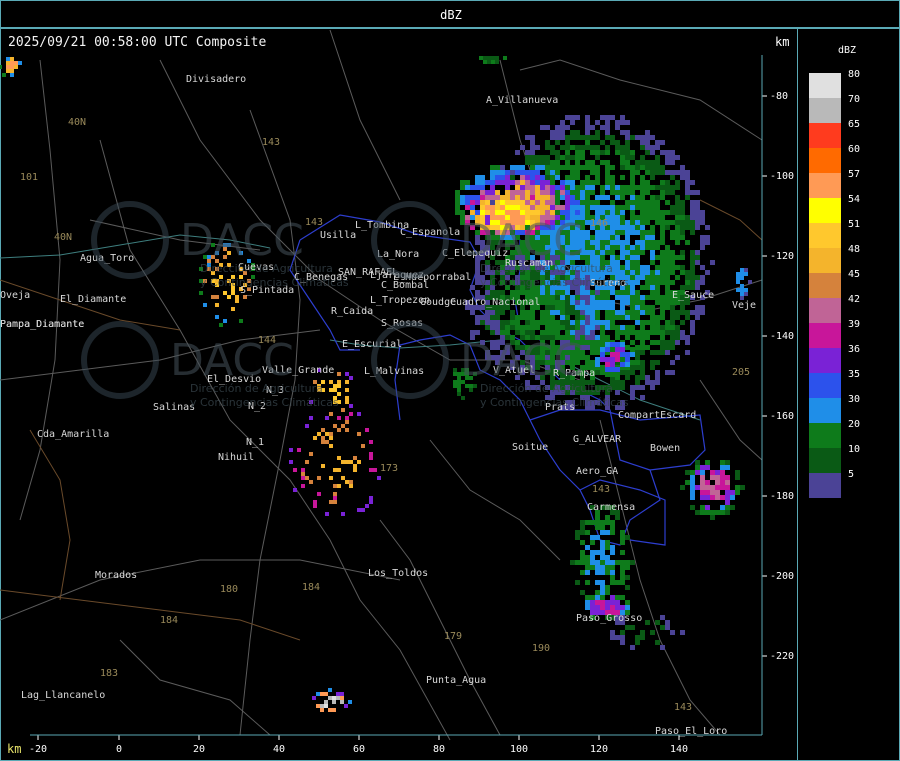 The height and width of the screenshot is (761, 900). Describe the element at coordinates (216, 79) in the screenshot. I see `place-label: Divisadero` at that location.